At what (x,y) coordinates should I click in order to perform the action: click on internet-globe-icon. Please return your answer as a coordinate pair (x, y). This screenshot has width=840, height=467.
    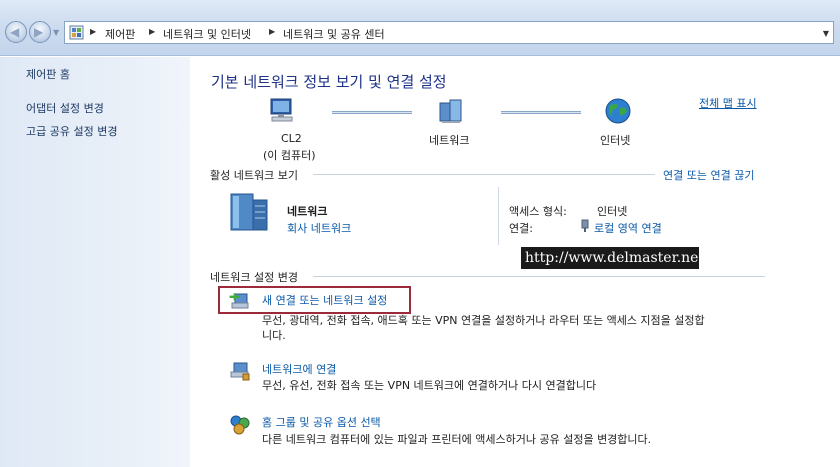
    Looking at the image, I should click on (618, 111).